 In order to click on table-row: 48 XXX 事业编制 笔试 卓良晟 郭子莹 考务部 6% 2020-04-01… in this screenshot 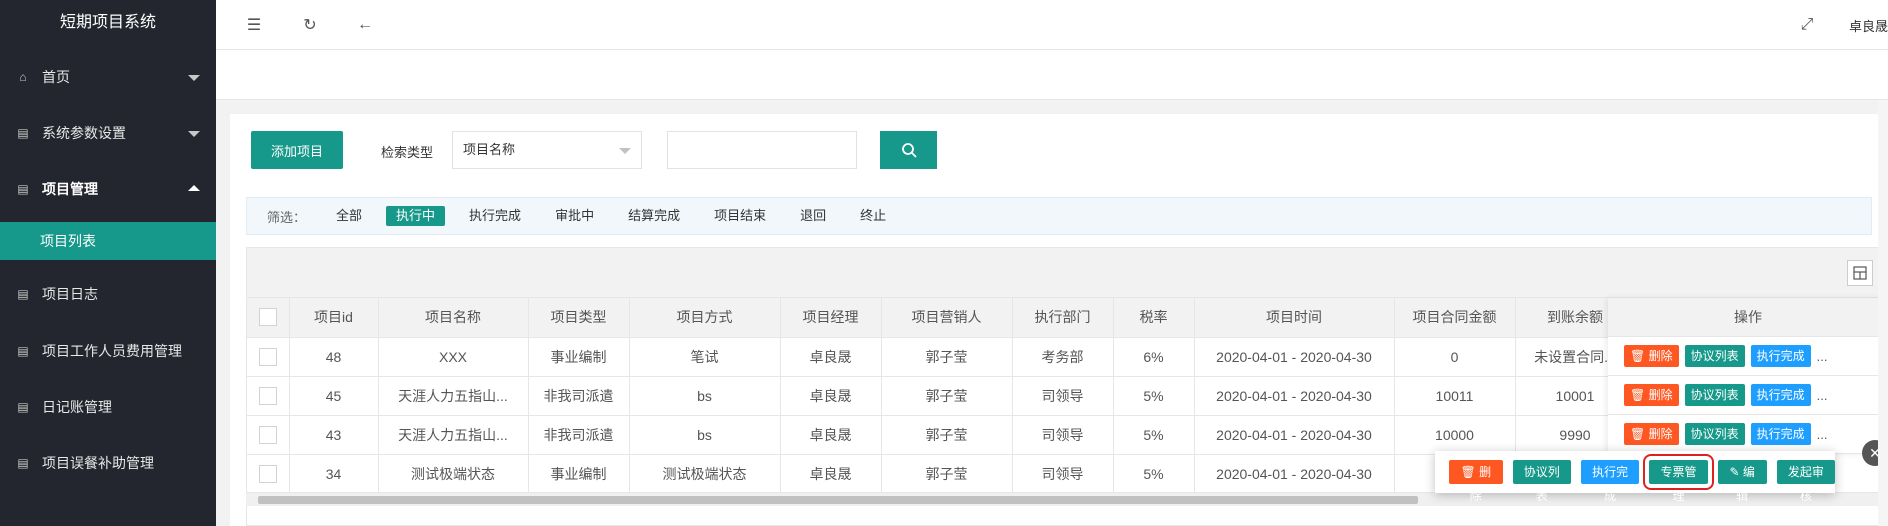, I will do `click(941, 357)`.